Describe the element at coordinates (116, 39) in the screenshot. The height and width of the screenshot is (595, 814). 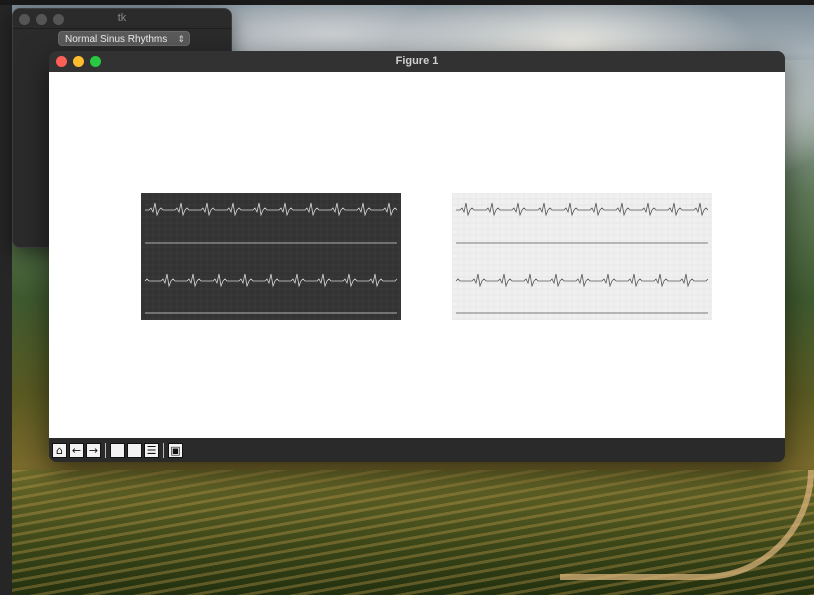
I see `rhythm-dropdown-value: Normal Sinus Rhythms` at that location.